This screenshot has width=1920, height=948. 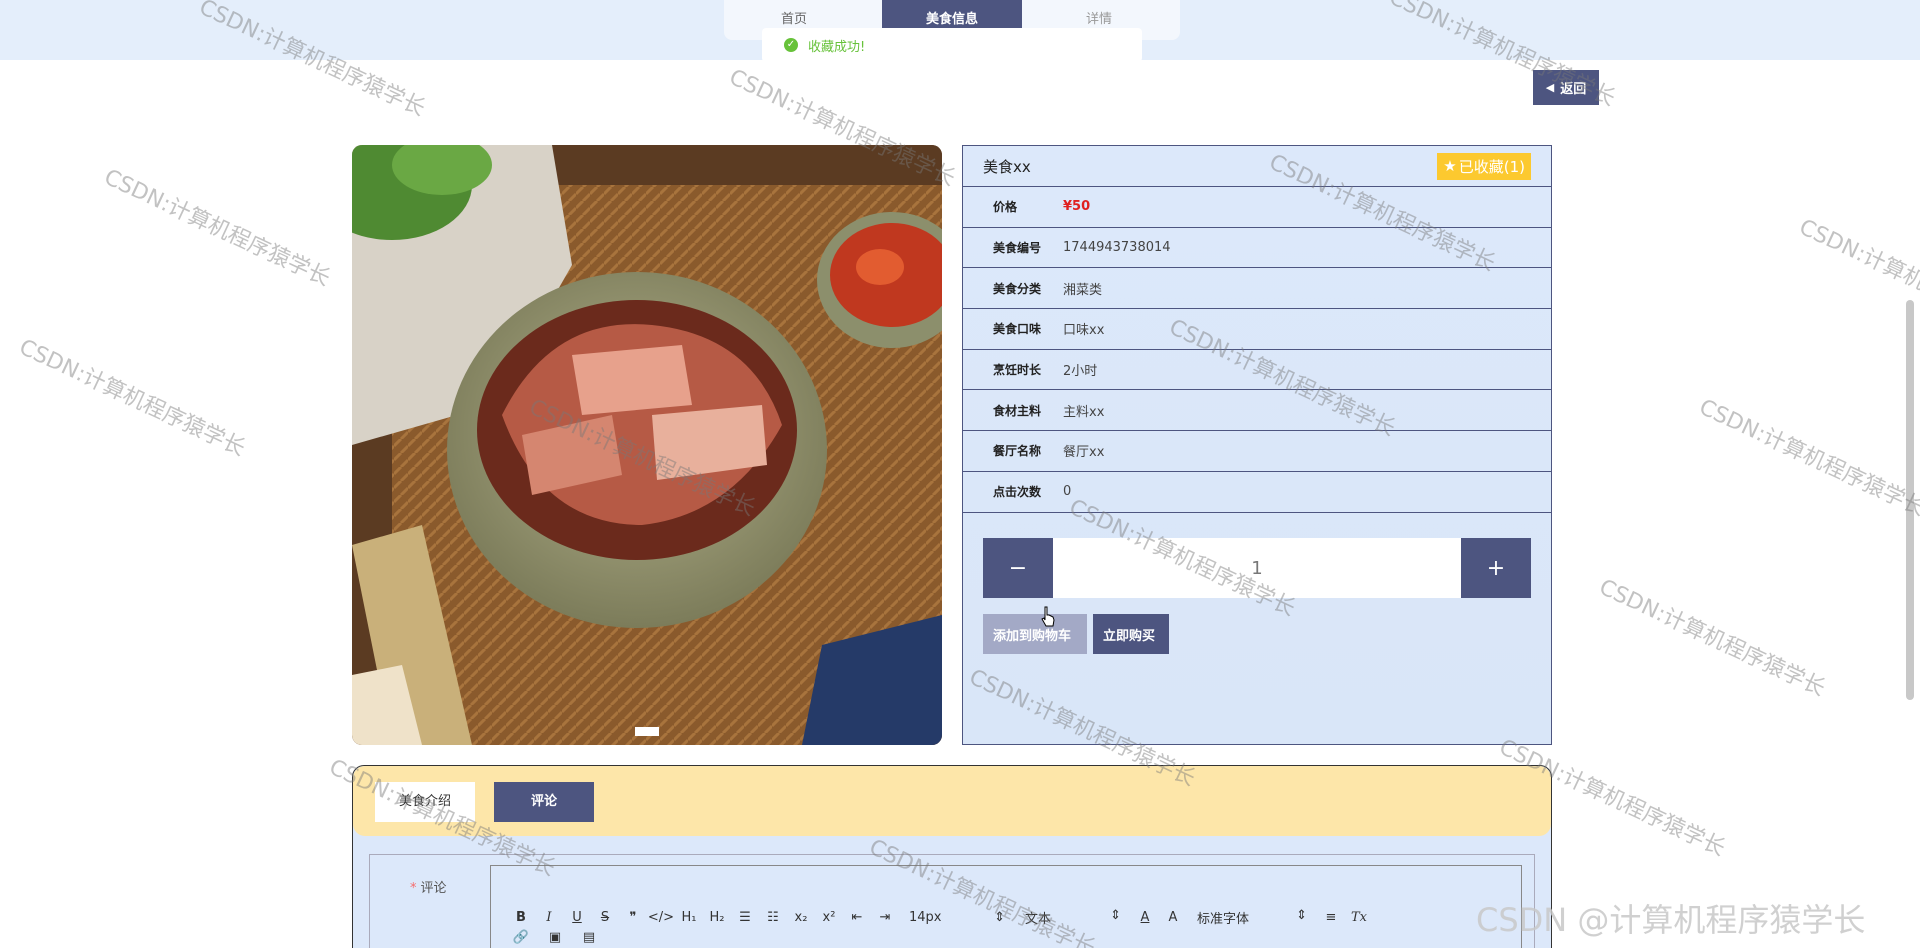 What do you see at coordinates (1048, 616) in the screenshot?
I see `hand-cursor-icon` at bounding box center [1048, 616].